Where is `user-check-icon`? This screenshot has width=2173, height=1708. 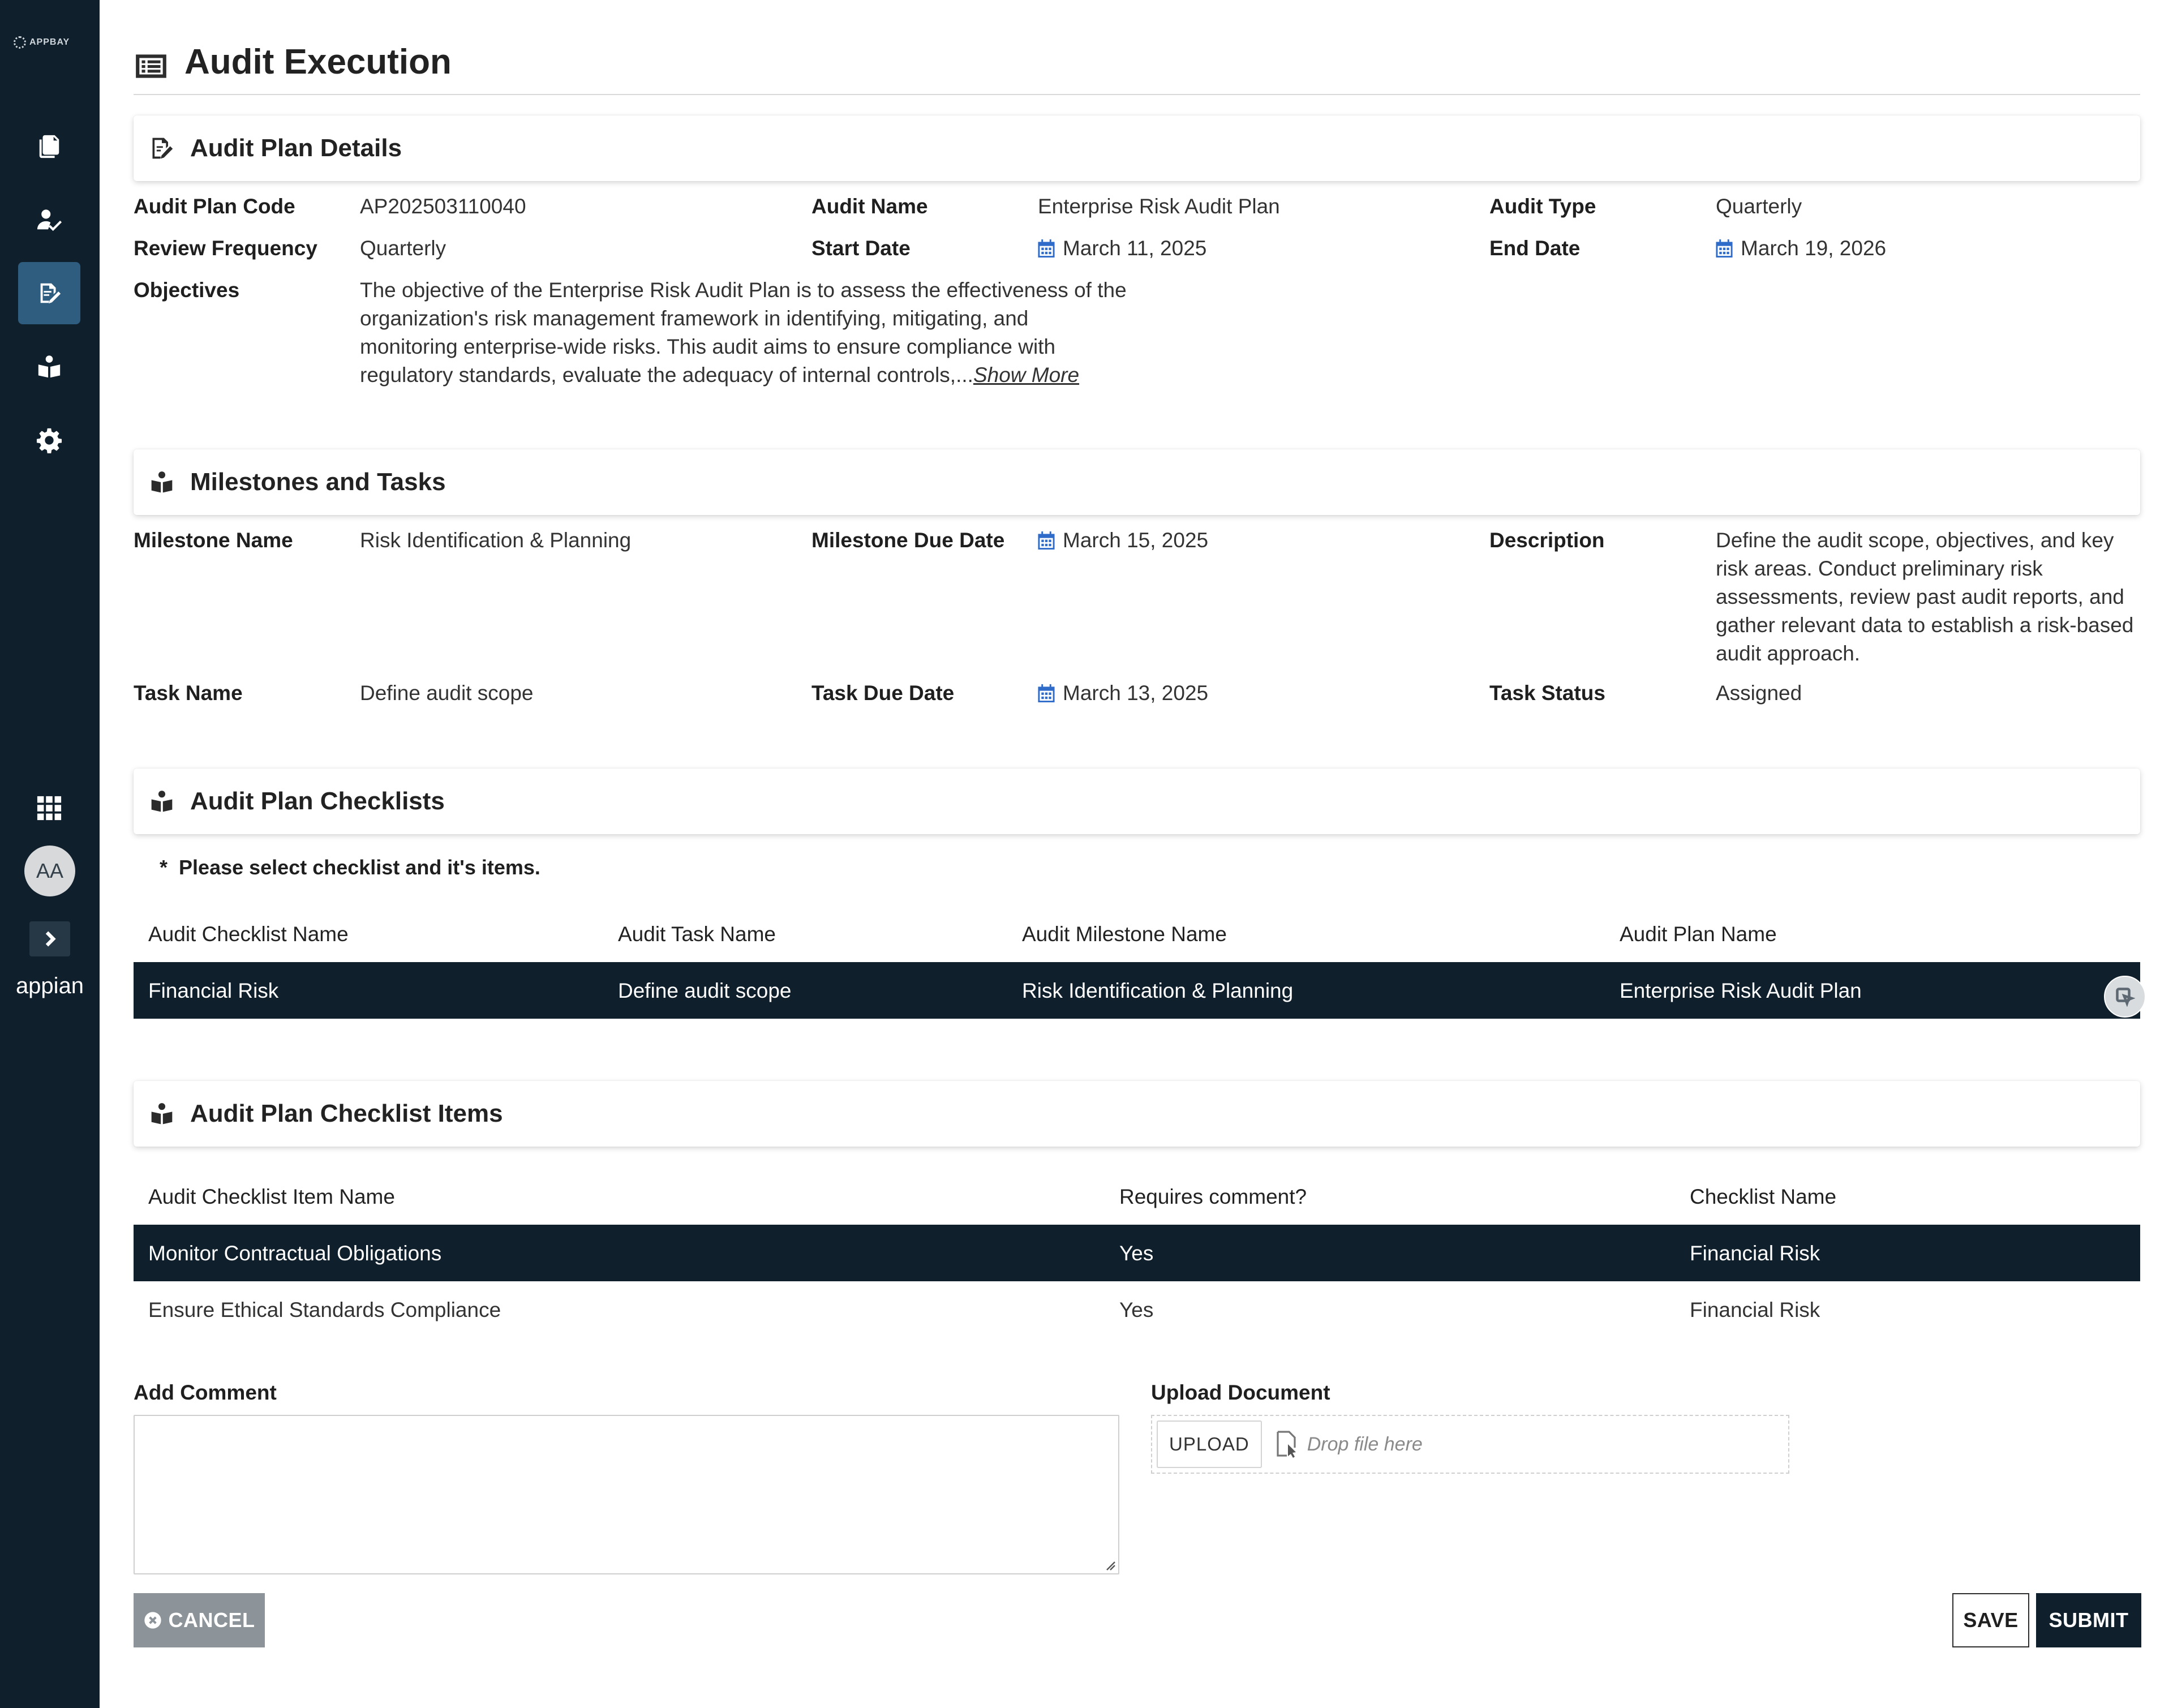 user-check-icon is located at coordinates (50, 220).